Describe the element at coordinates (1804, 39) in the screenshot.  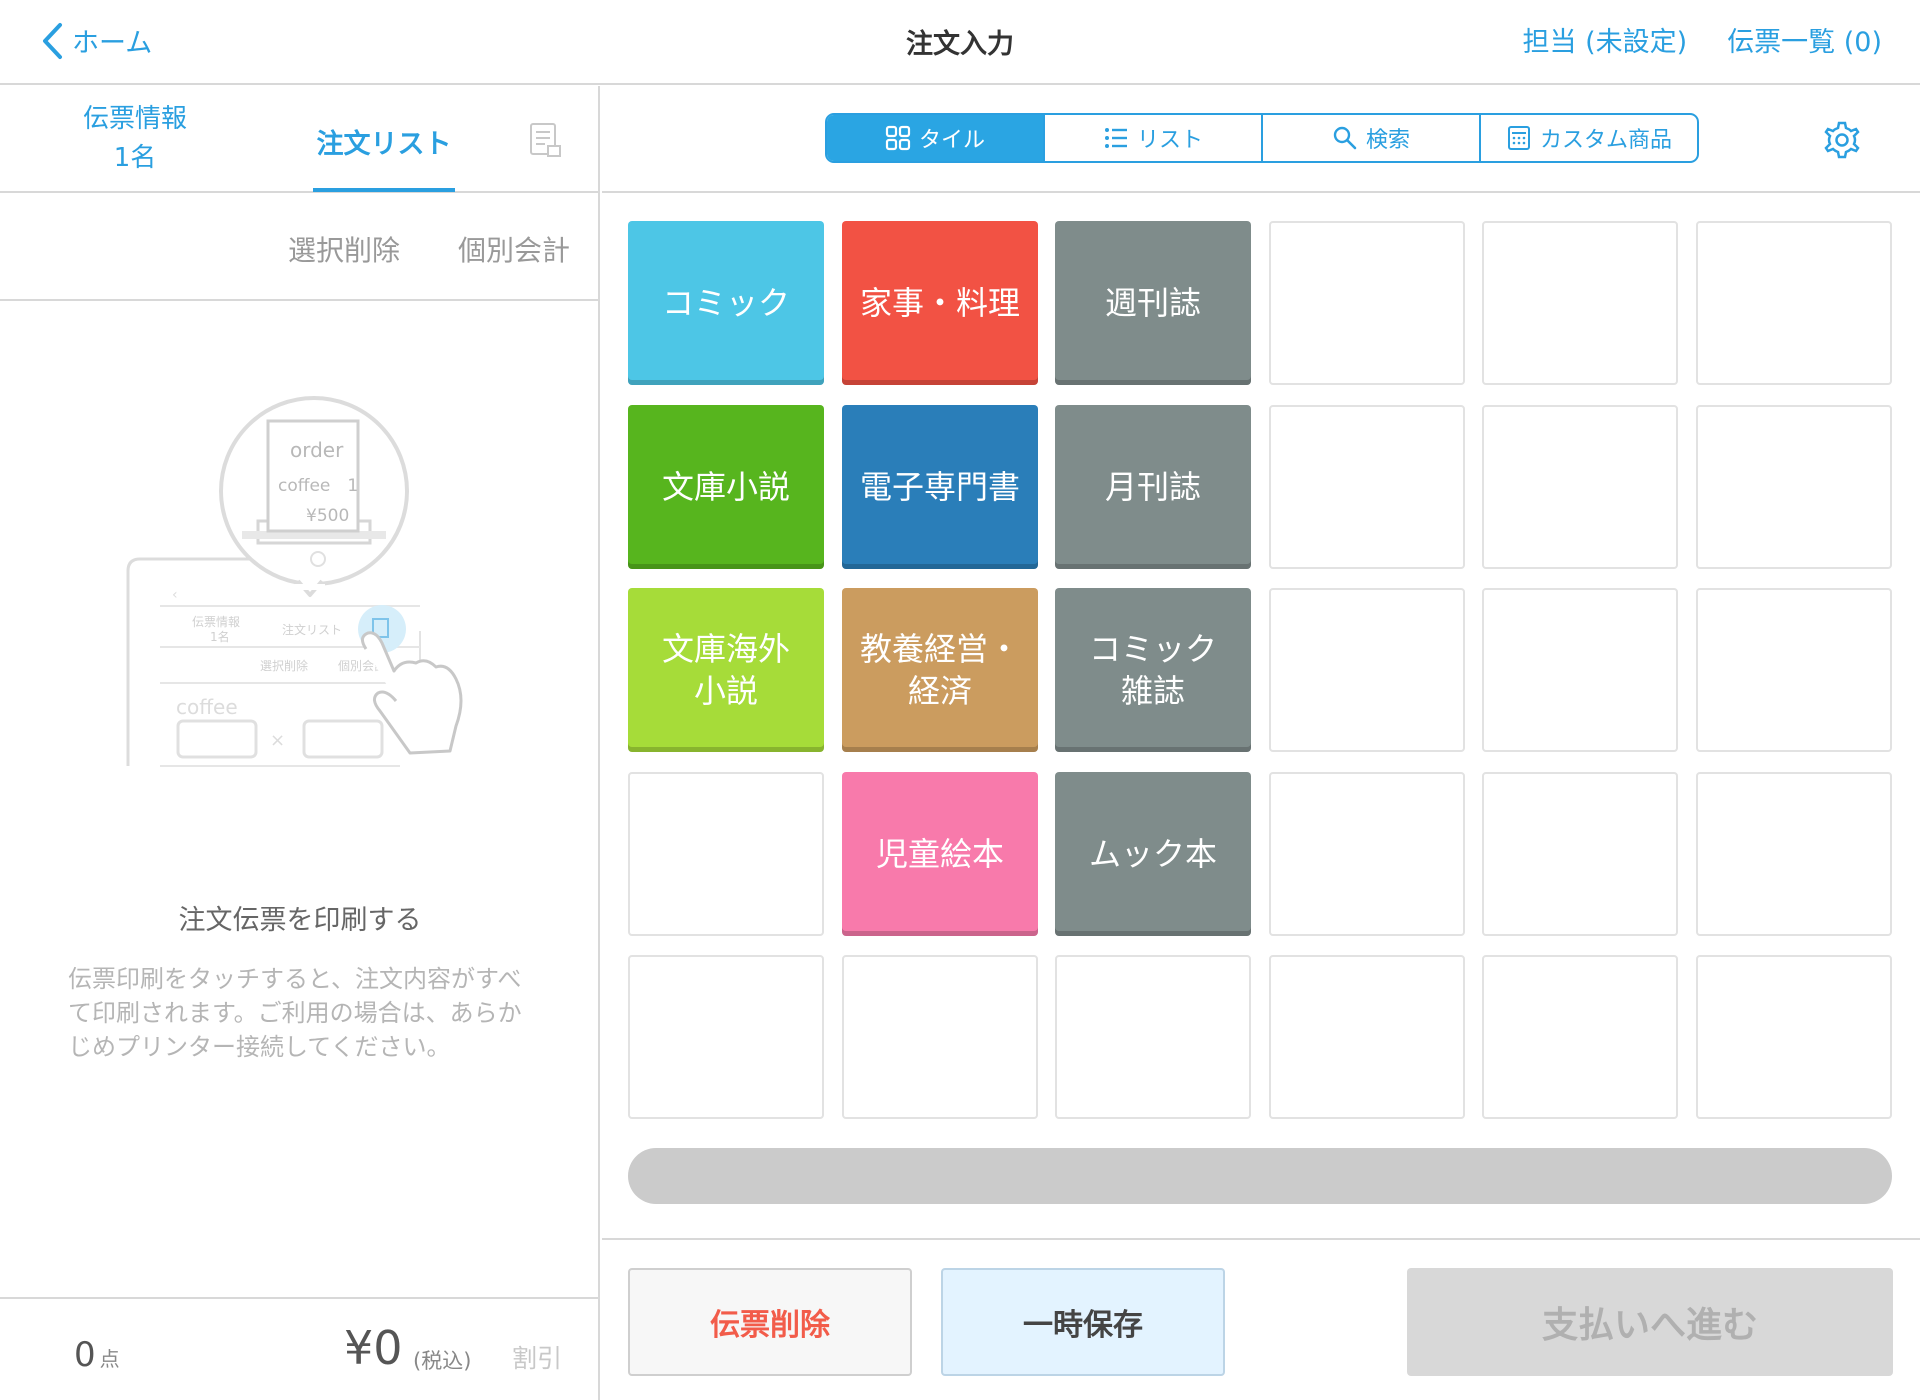
I see `slip-list-button: 伝票一覧 (0)` at that location.